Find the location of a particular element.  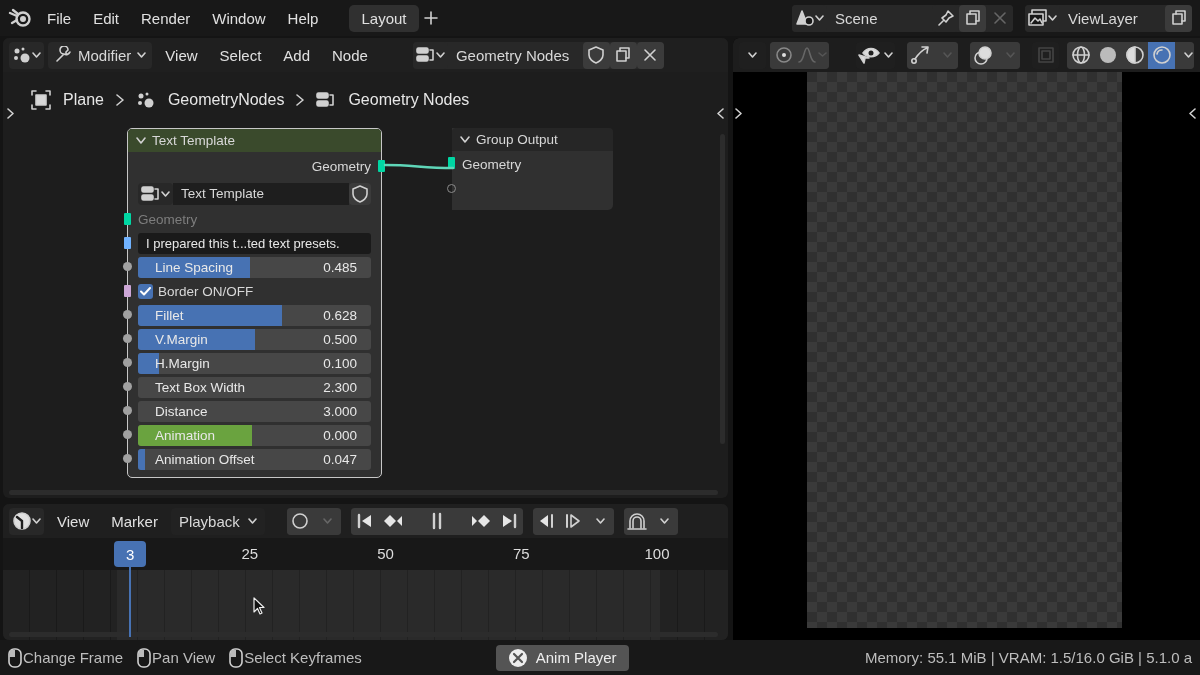

snapping-button is located at coordinates (637, 521).